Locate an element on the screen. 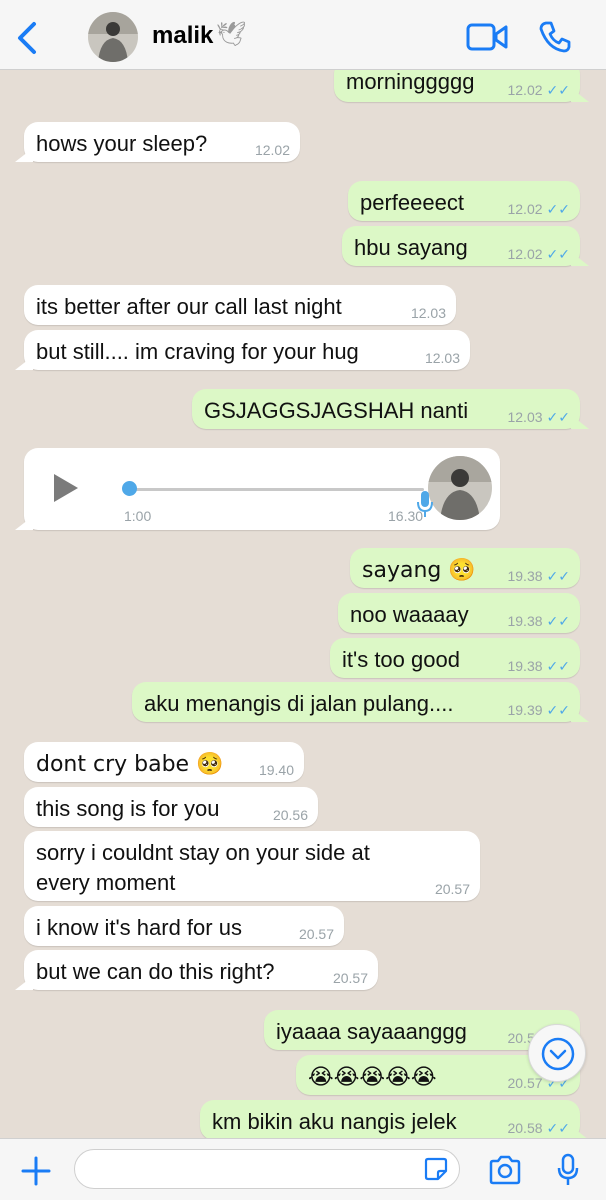 This screenshot has height=1200, width=606. attach-plus-icon is located at coordinates (36, 1171).